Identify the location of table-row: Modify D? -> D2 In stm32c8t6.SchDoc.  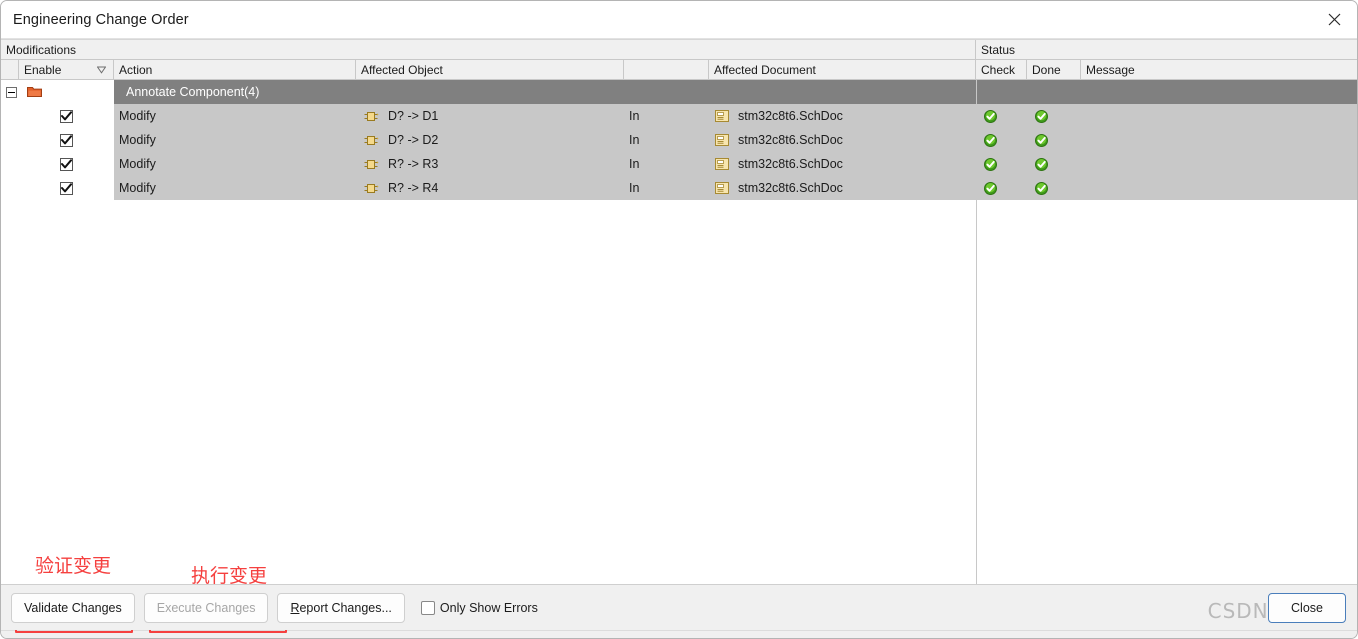
(679, 140).